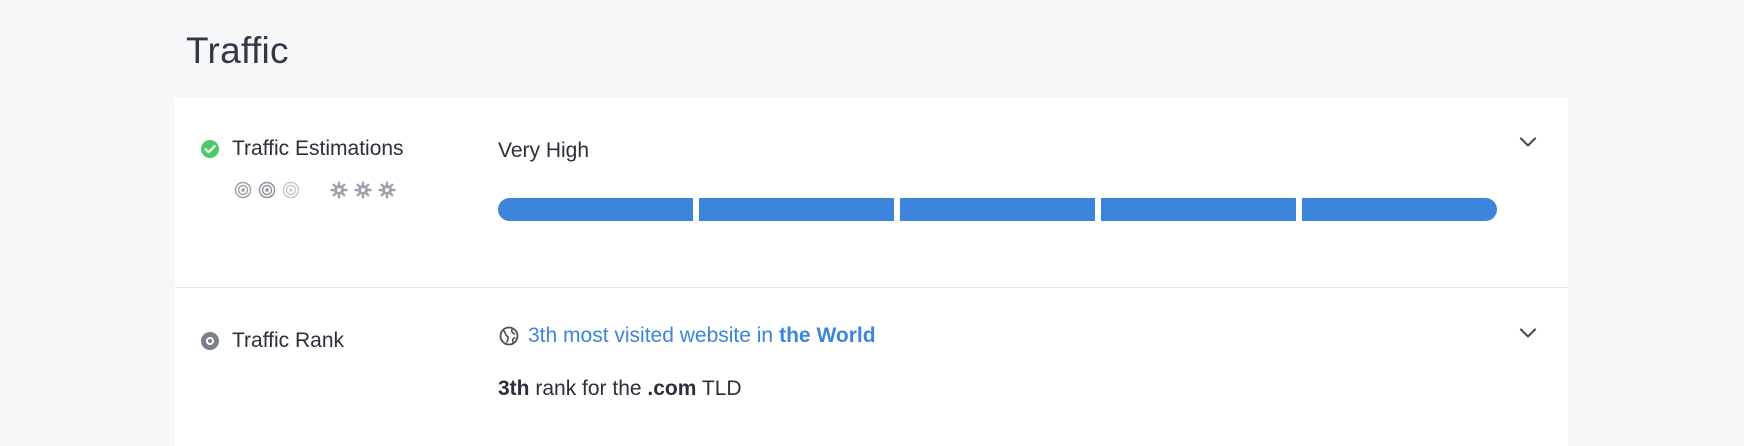 This screenshot has height=446, width=1744. Describe the element at coordinates (237, 50) in the screenshot. I see `section-title: Traffic` at that location.